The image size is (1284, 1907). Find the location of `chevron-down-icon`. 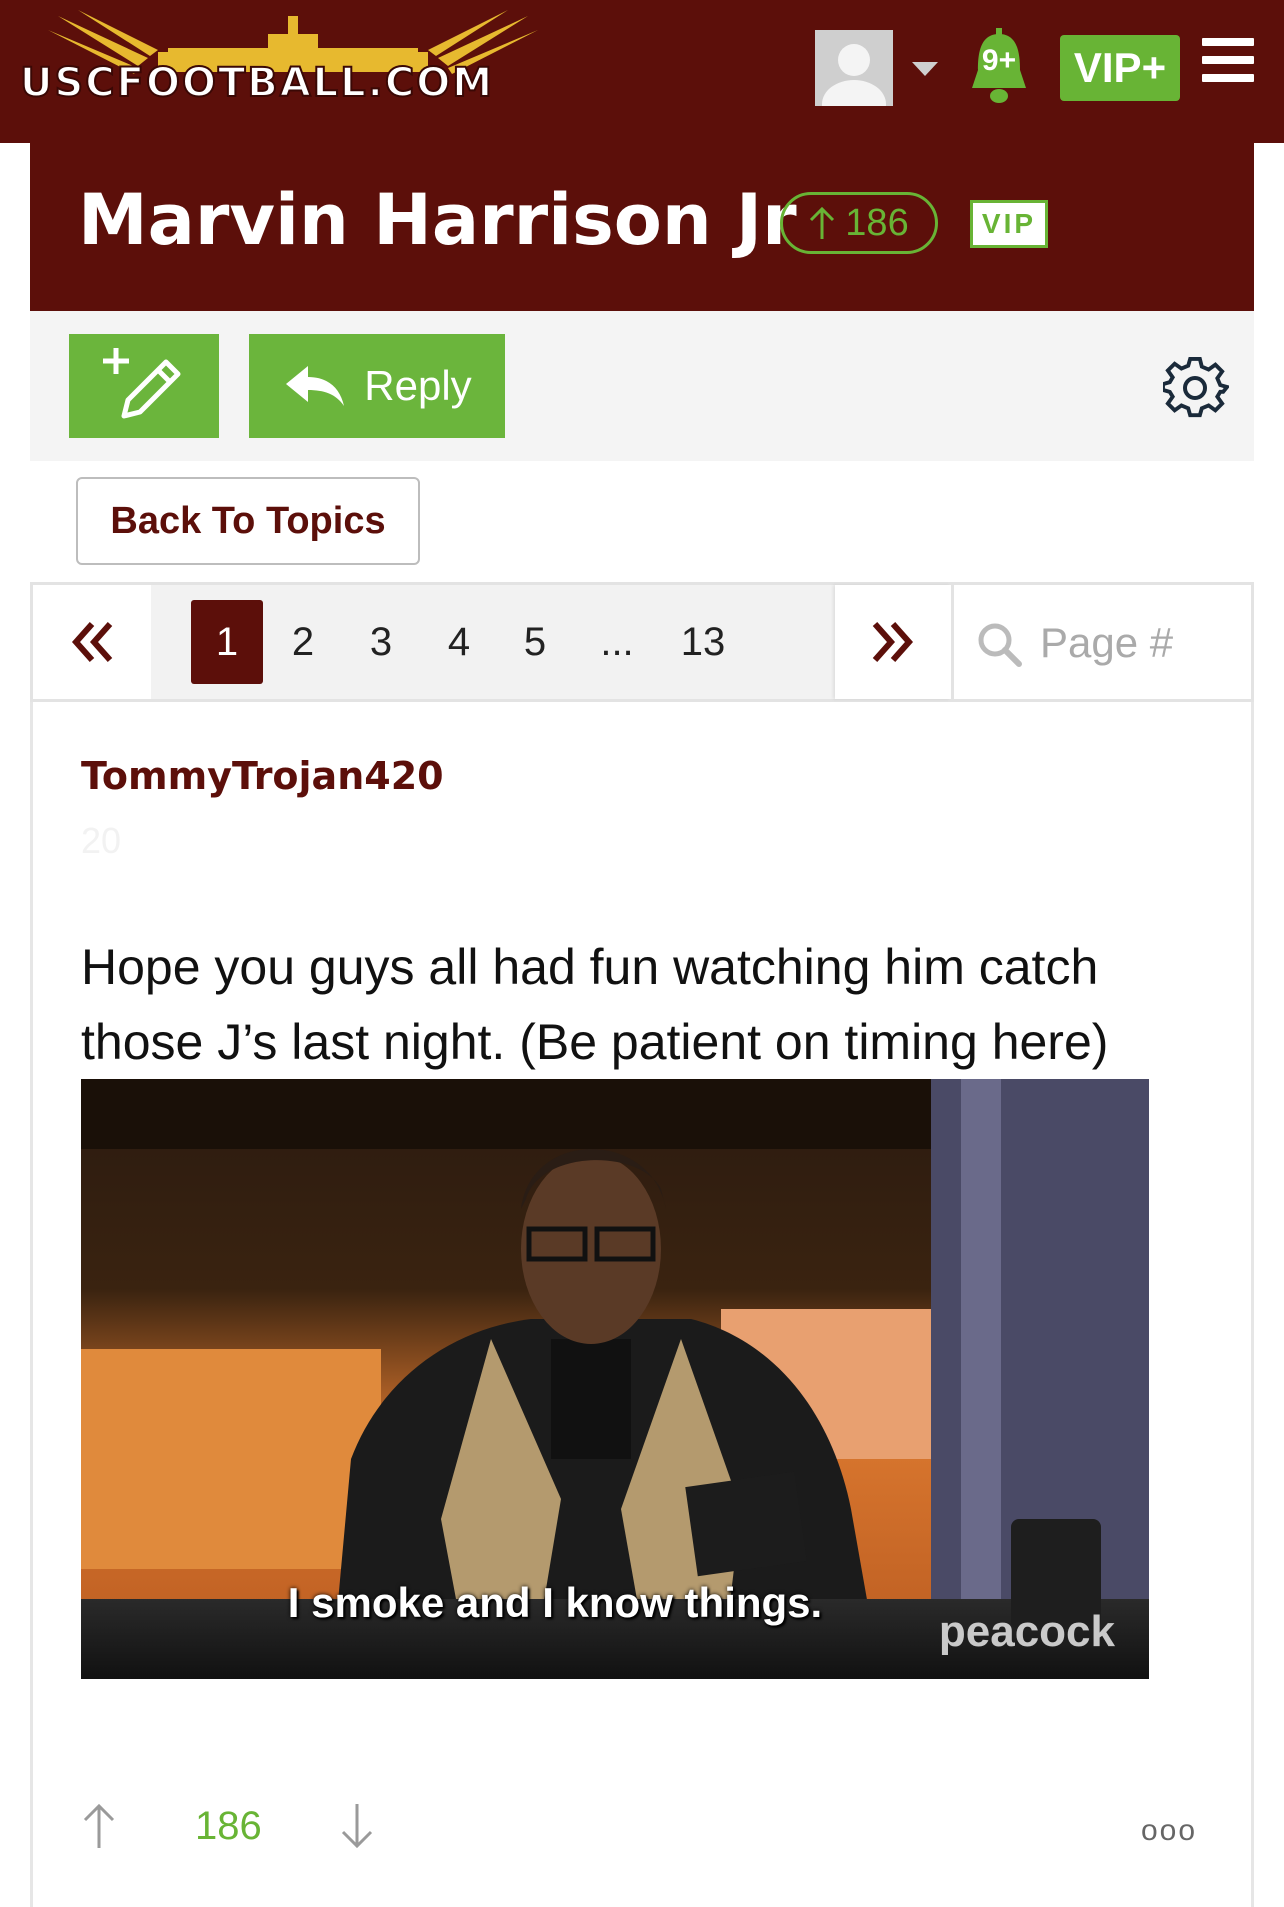

chevron-down-icon is located at coordinates (925, 69).